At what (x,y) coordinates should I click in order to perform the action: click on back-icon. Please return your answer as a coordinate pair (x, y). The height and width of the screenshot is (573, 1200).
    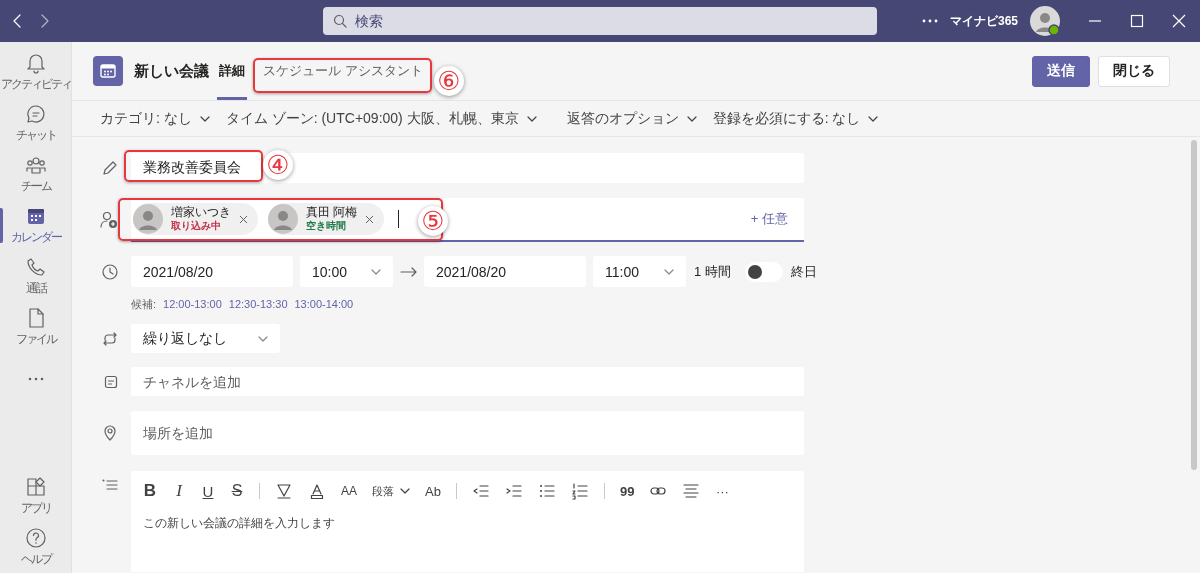
    Looking at the image, I should click on (17, 21).